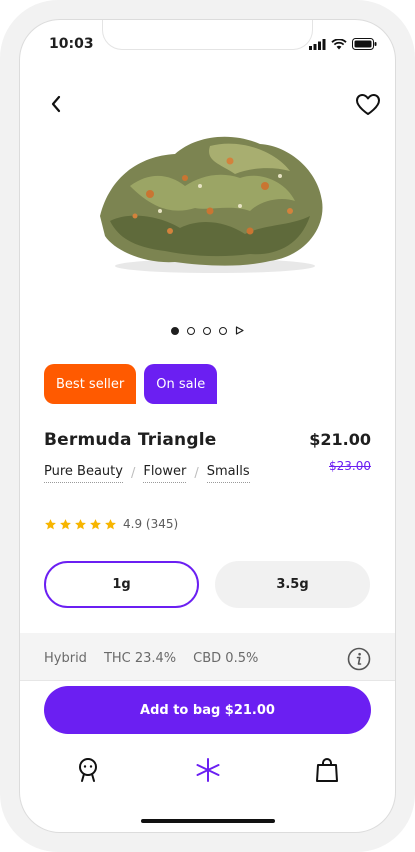 This screenshot has height=852, width=415. I want to click on strain-info: Hybrid THC 23.4% CBD 0.5%, so click(207, 657).